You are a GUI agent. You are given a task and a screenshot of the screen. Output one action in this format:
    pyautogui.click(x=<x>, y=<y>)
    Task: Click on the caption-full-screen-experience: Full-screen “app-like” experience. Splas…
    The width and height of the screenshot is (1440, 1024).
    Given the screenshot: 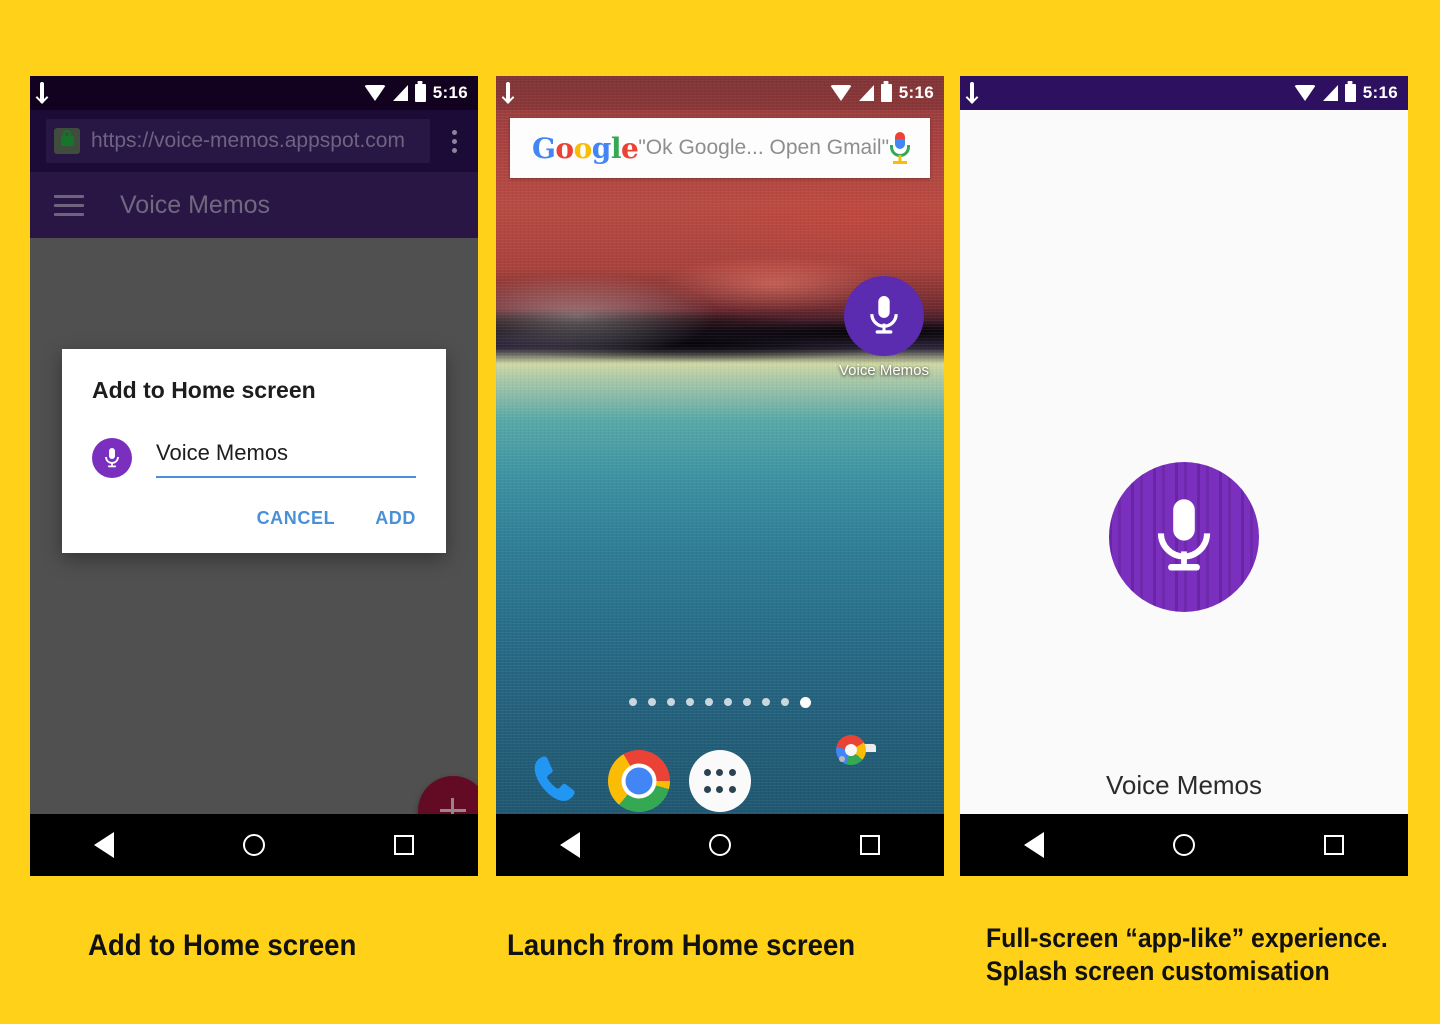 What is the action you would take?
    pyautogui.click(x=1187, y=954)
    